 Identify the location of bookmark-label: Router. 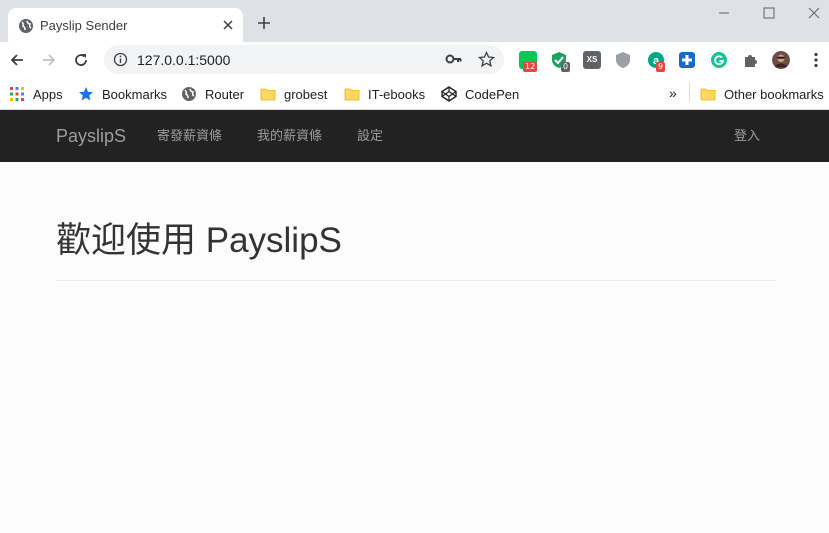
(225, 94).